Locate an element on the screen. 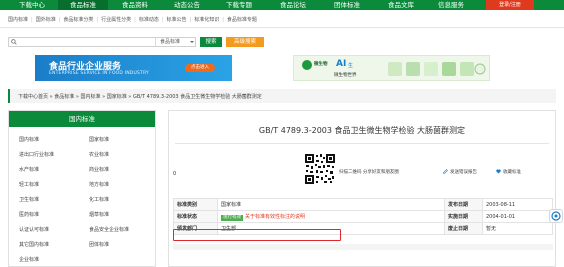  ai-sub-label: 生 is located at coordinates (351, 66).